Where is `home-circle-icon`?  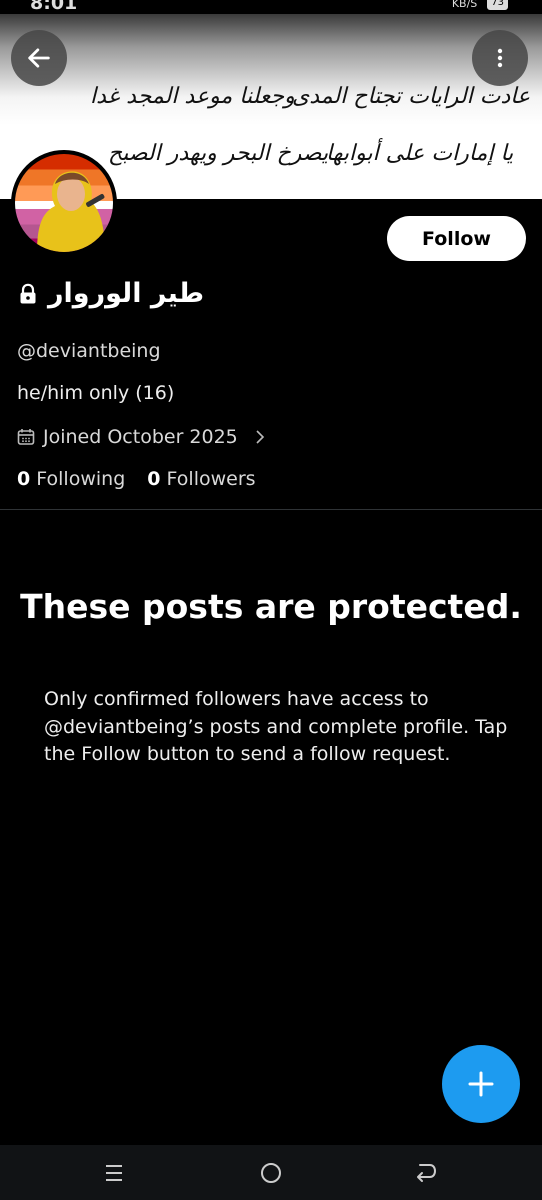
home-circle-icon is located at coordinates (271, 1173).